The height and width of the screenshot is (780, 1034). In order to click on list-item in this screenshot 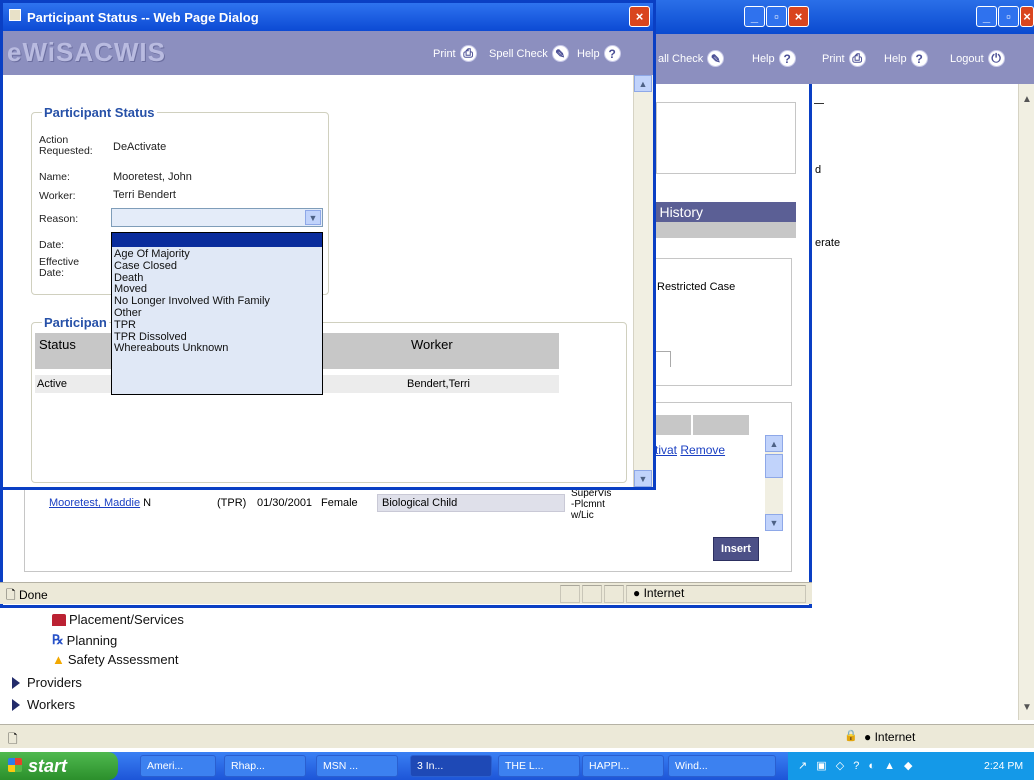, I will do `click(217, 240)`.